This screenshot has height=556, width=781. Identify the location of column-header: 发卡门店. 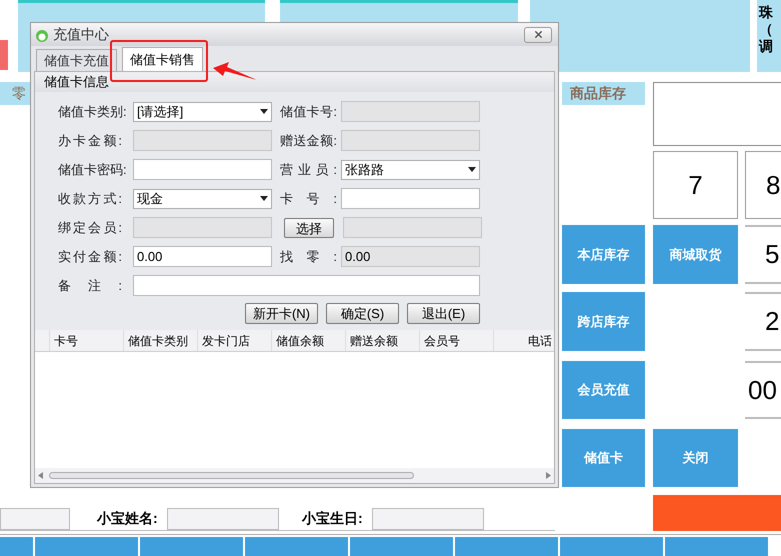
(235, 340).